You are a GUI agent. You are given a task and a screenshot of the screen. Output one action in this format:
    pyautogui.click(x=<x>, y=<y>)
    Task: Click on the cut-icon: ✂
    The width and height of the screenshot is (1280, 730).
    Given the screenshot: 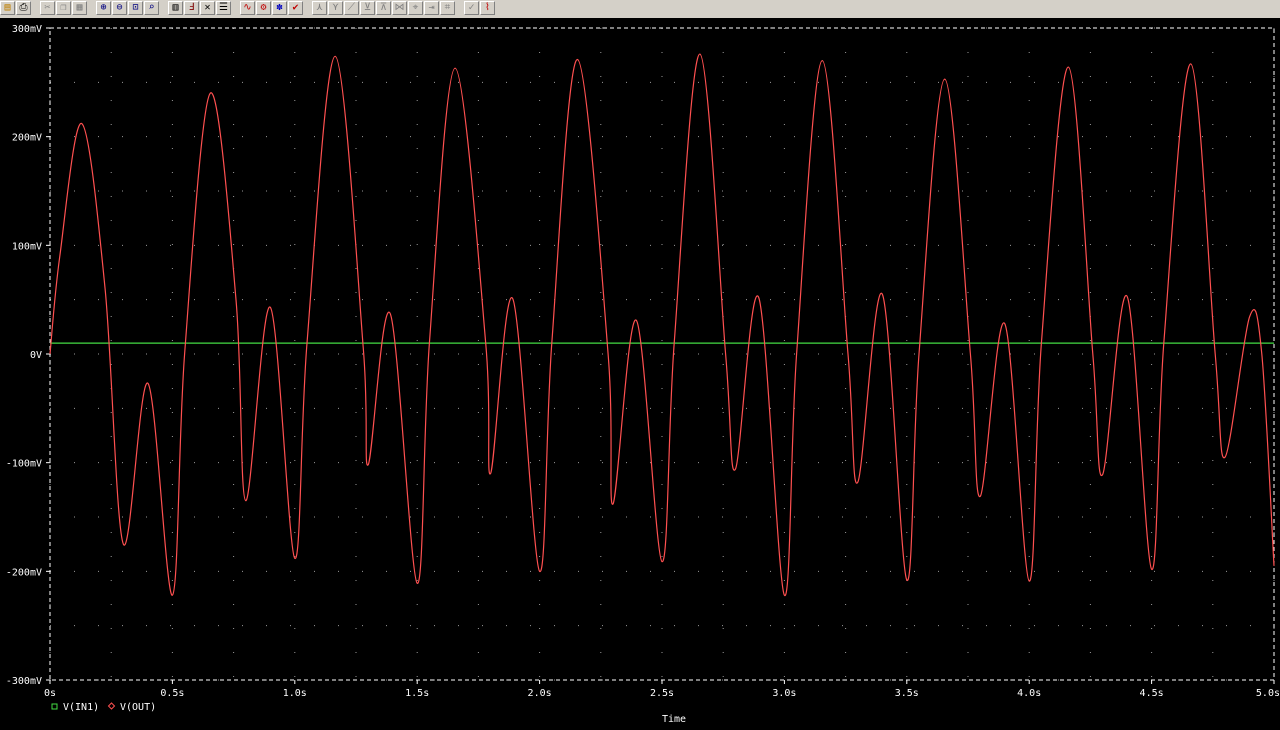 What is the action you would take?
    pyautogui.click(x=47, y=7)
    